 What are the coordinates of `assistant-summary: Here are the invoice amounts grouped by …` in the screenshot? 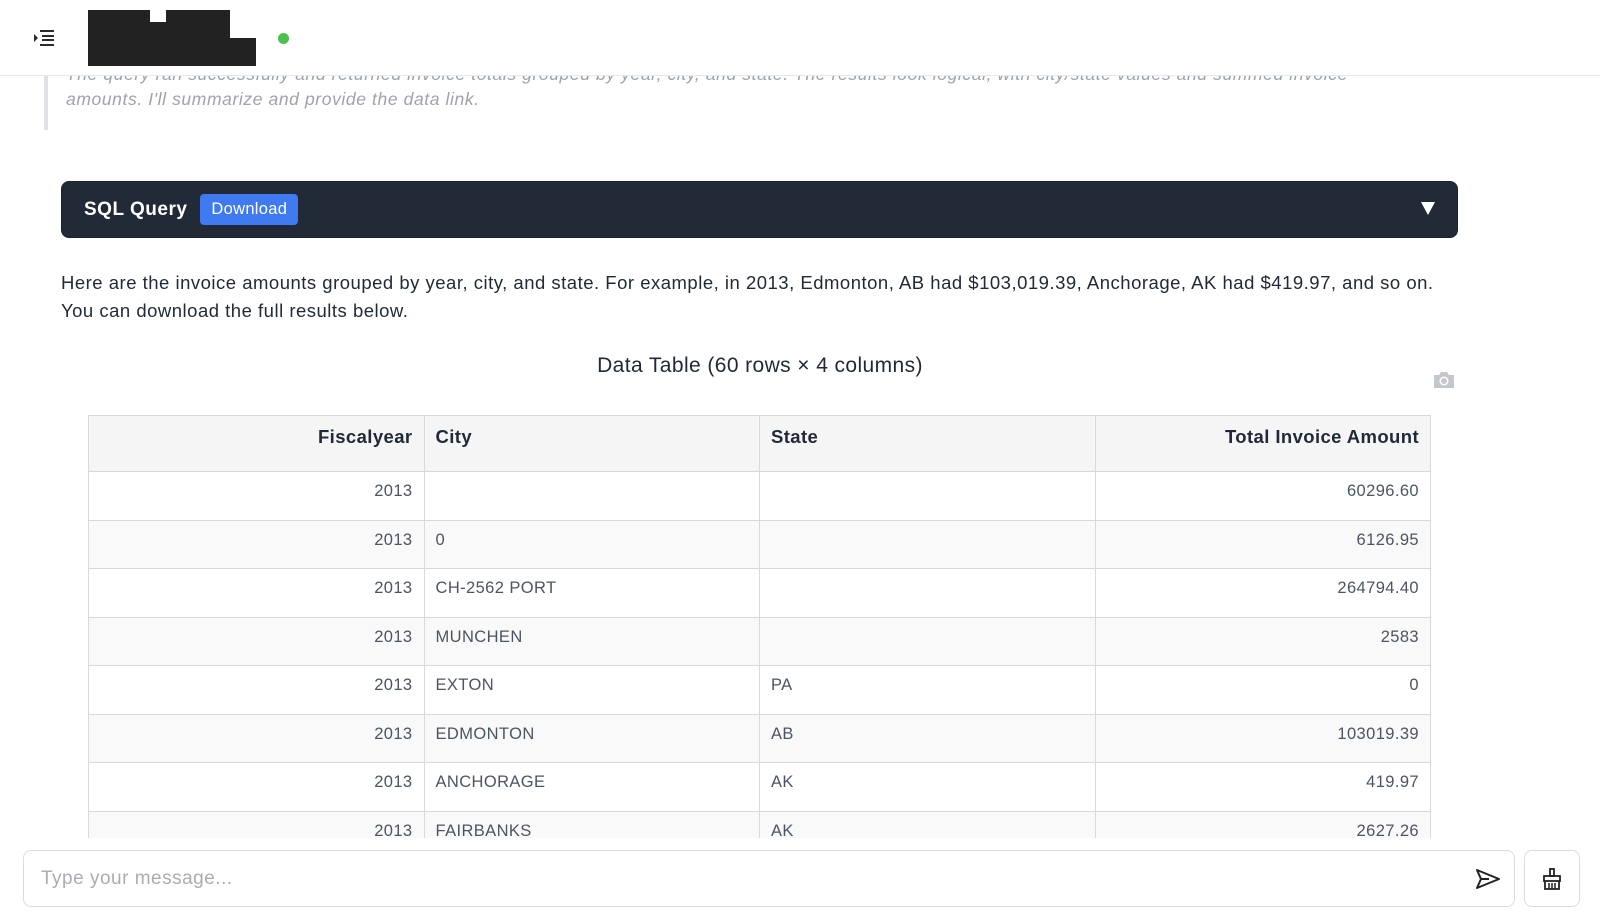 It's located at (747, 296).